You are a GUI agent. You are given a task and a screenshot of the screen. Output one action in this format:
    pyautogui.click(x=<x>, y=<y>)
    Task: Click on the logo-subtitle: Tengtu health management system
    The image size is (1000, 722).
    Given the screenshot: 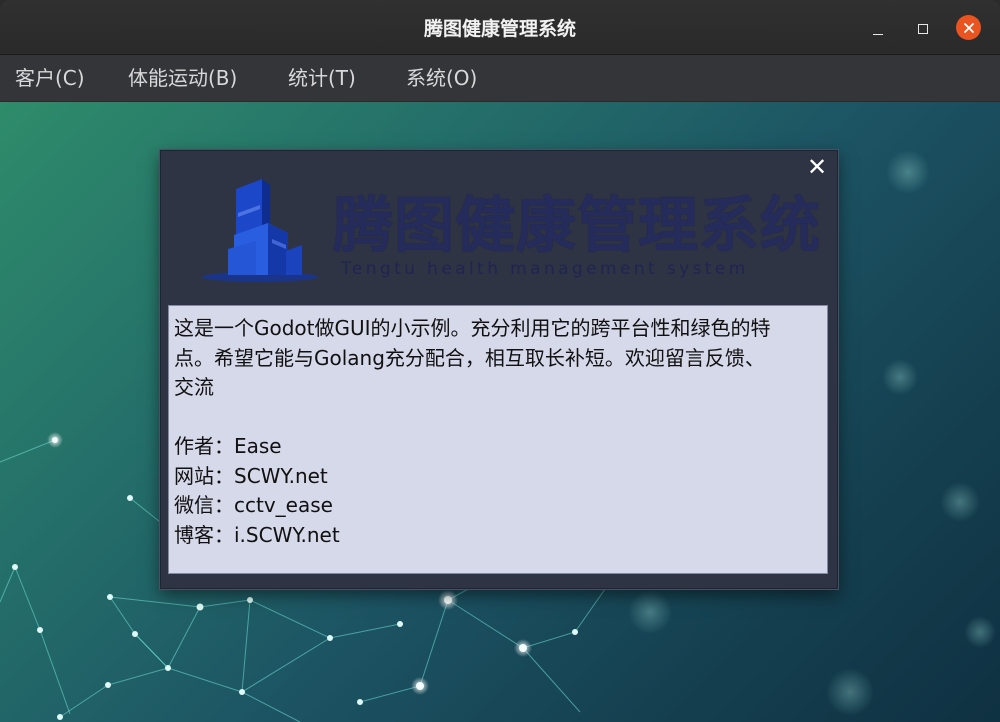 What is the action you would take?
    pyautogui.click(x=545, y=269)
    